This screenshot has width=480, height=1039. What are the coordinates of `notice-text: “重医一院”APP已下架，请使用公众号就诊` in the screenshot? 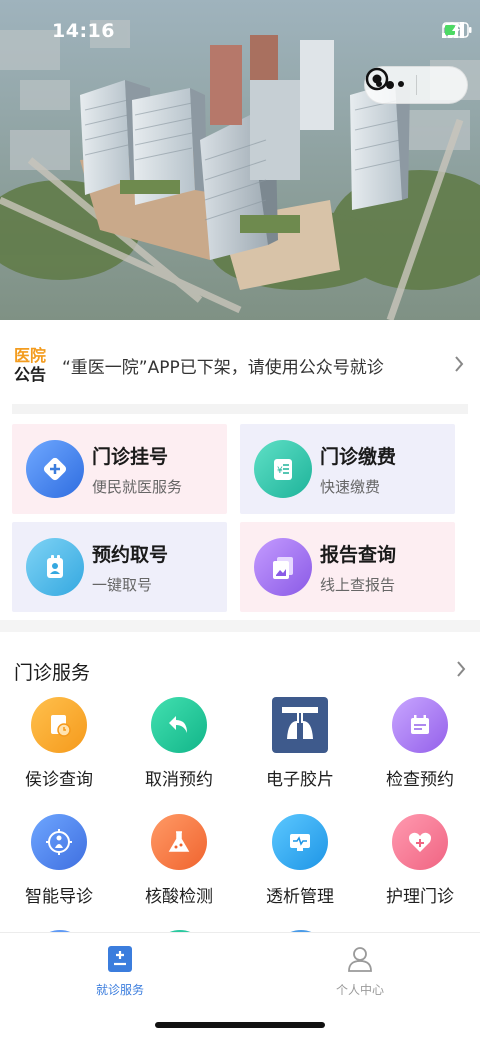 It's located at (223, 368).